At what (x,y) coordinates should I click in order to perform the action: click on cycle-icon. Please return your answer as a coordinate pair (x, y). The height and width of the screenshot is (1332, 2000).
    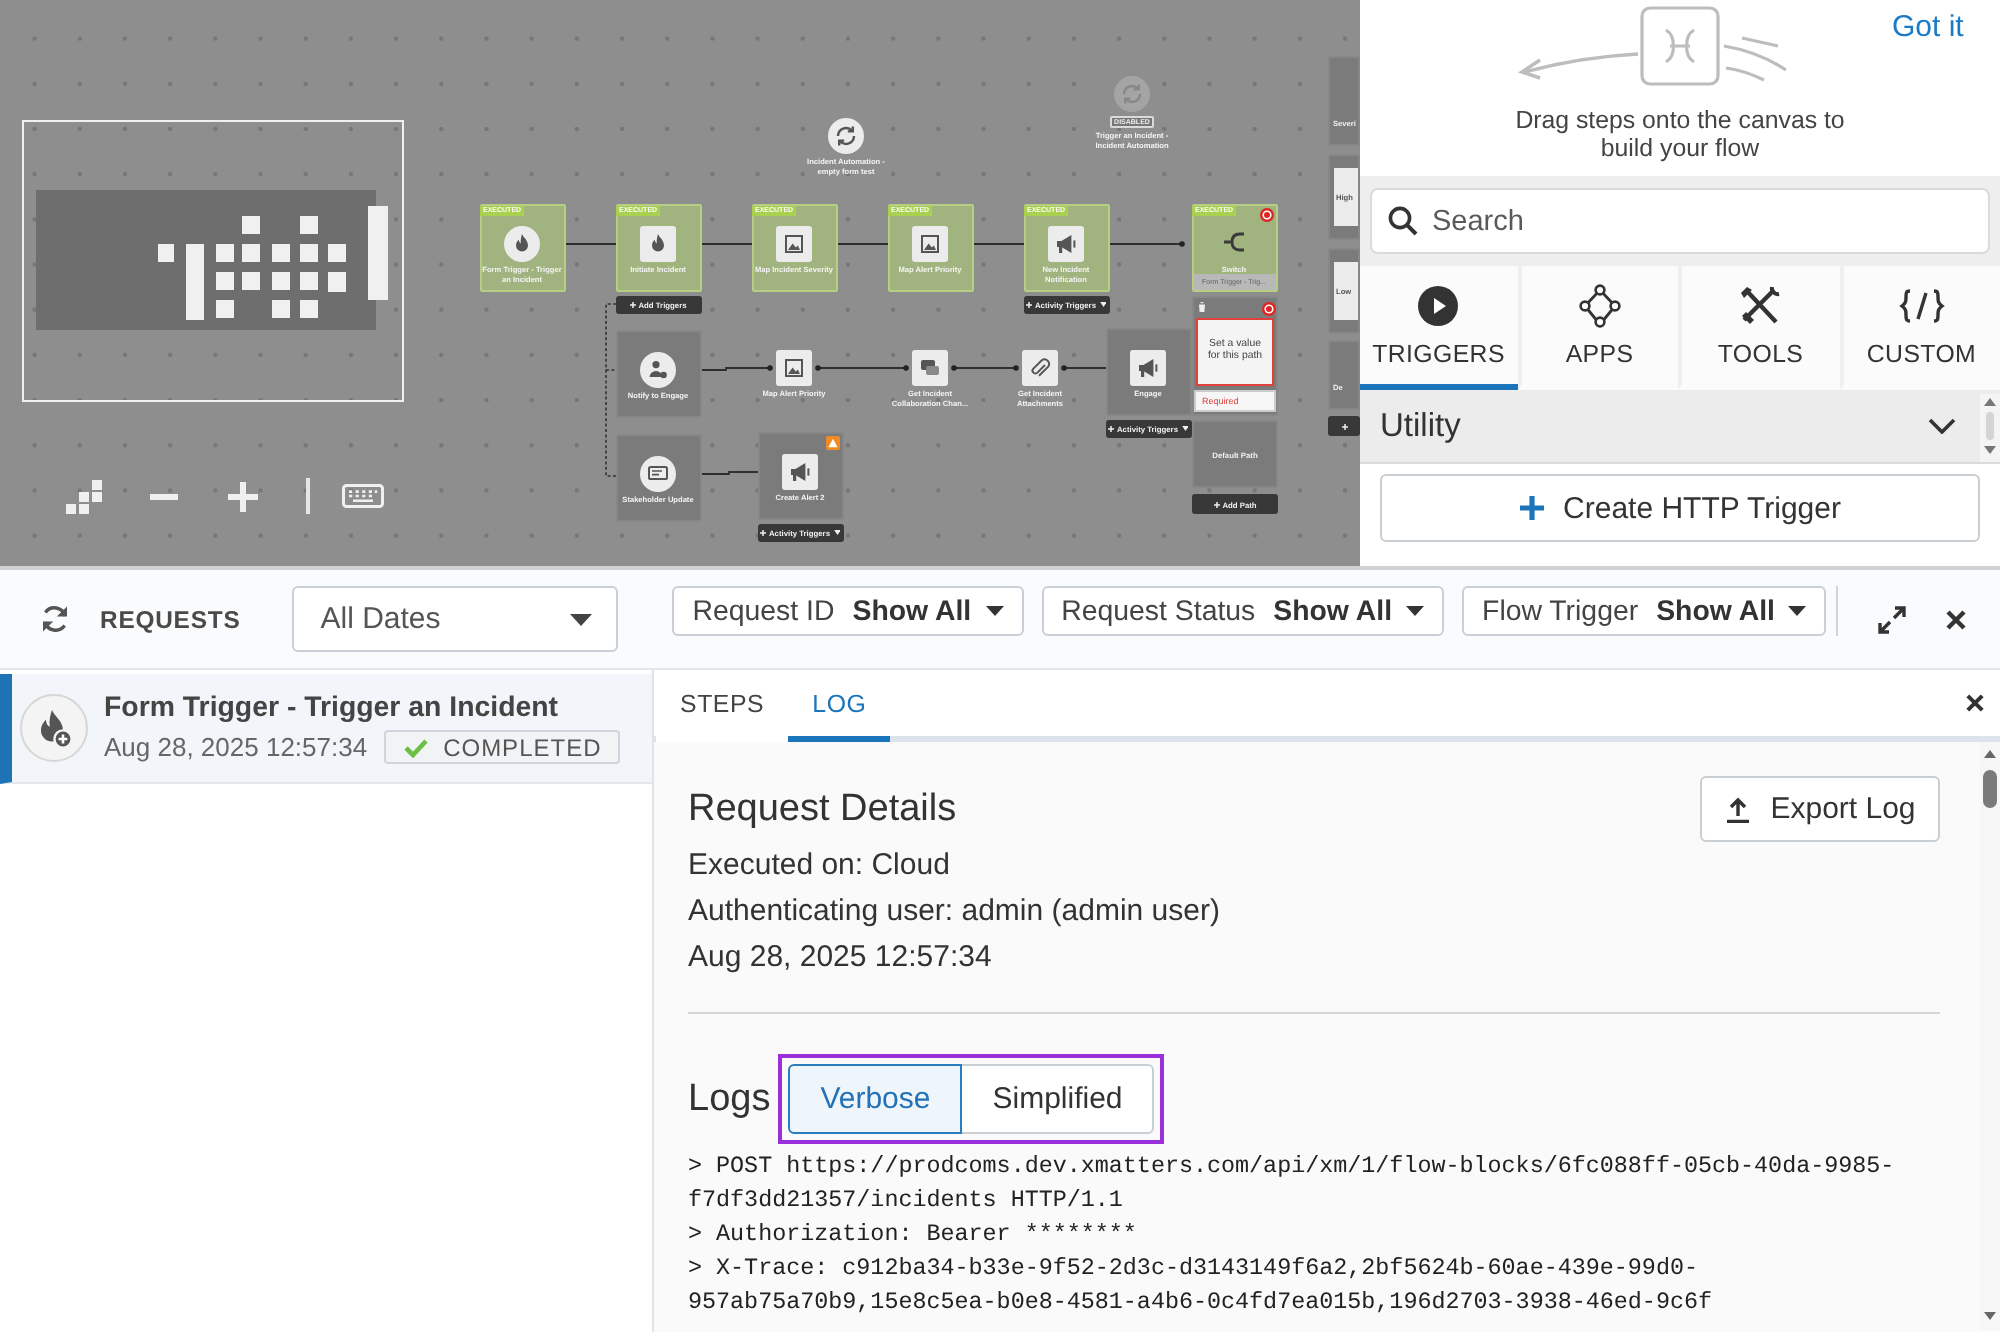
    Looking at the image, I should click on (846, 136).